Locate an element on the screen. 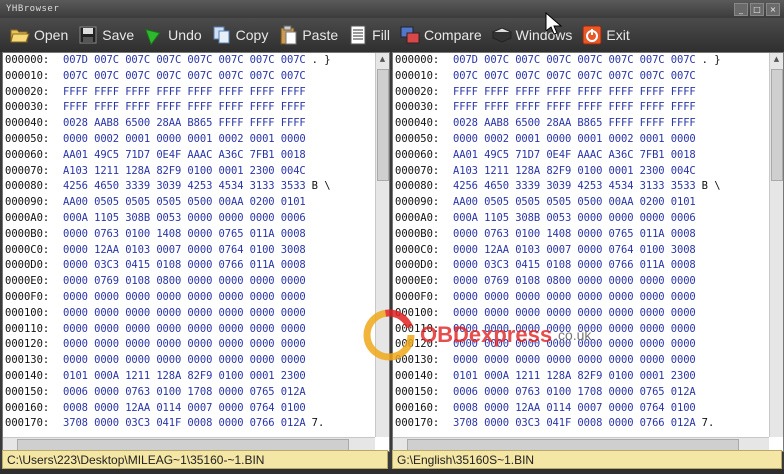 The image size is (784, 474). row-bytes: 0000 0763 0100 1408 0000 0765 011A 0008 is located at coordinates (184, 235).